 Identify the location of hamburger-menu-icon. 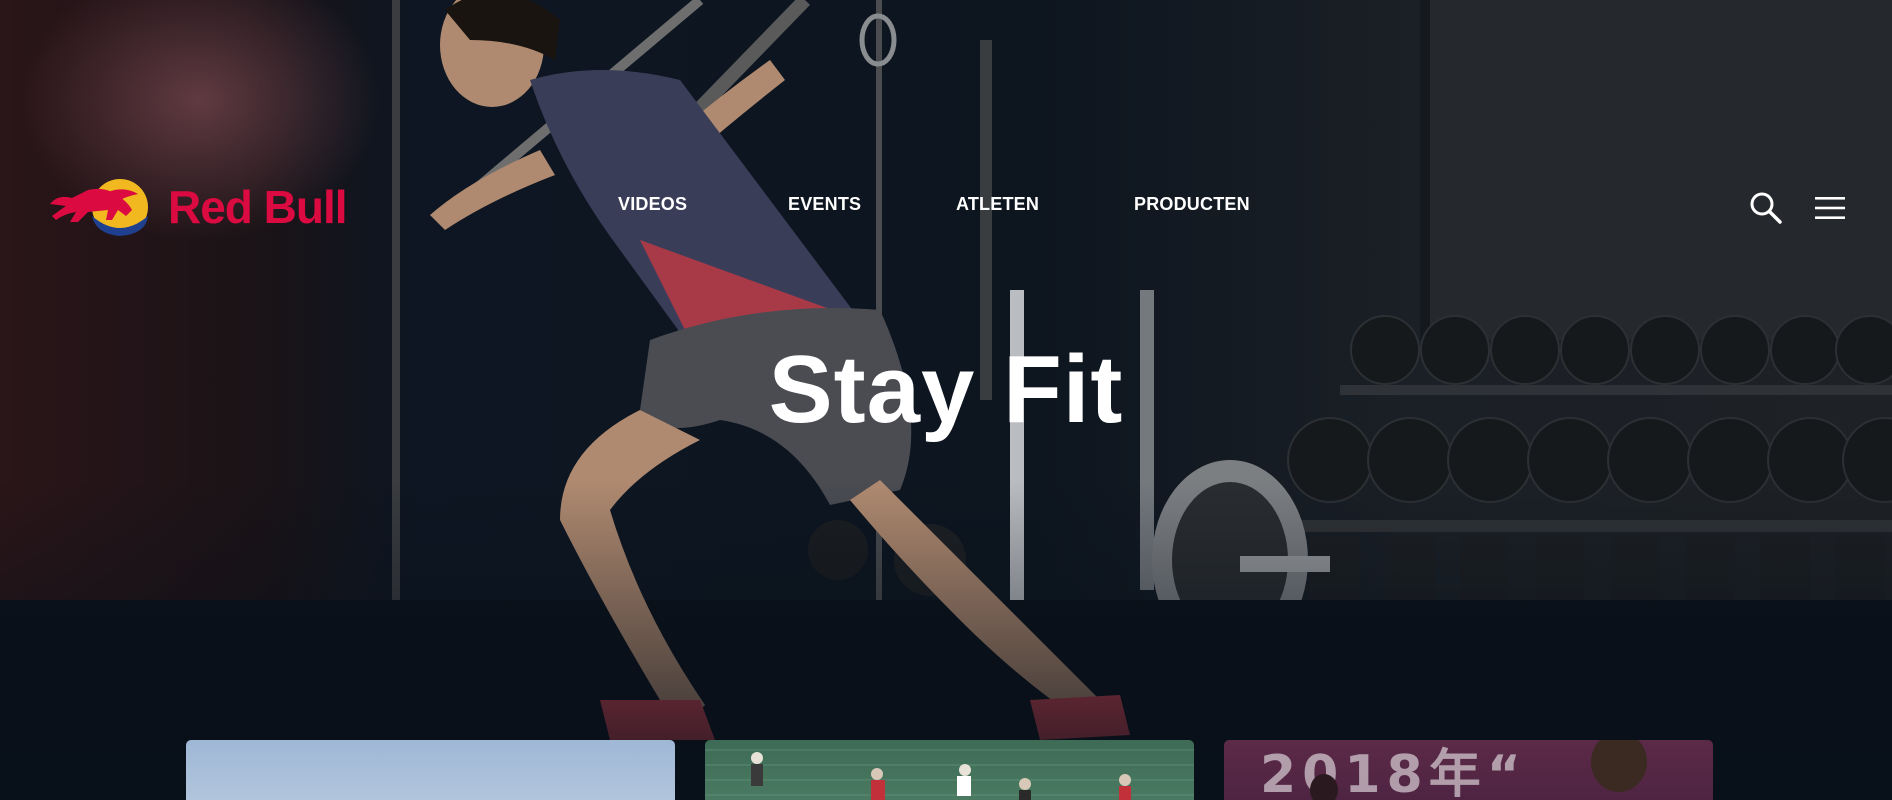
(1830, 208).